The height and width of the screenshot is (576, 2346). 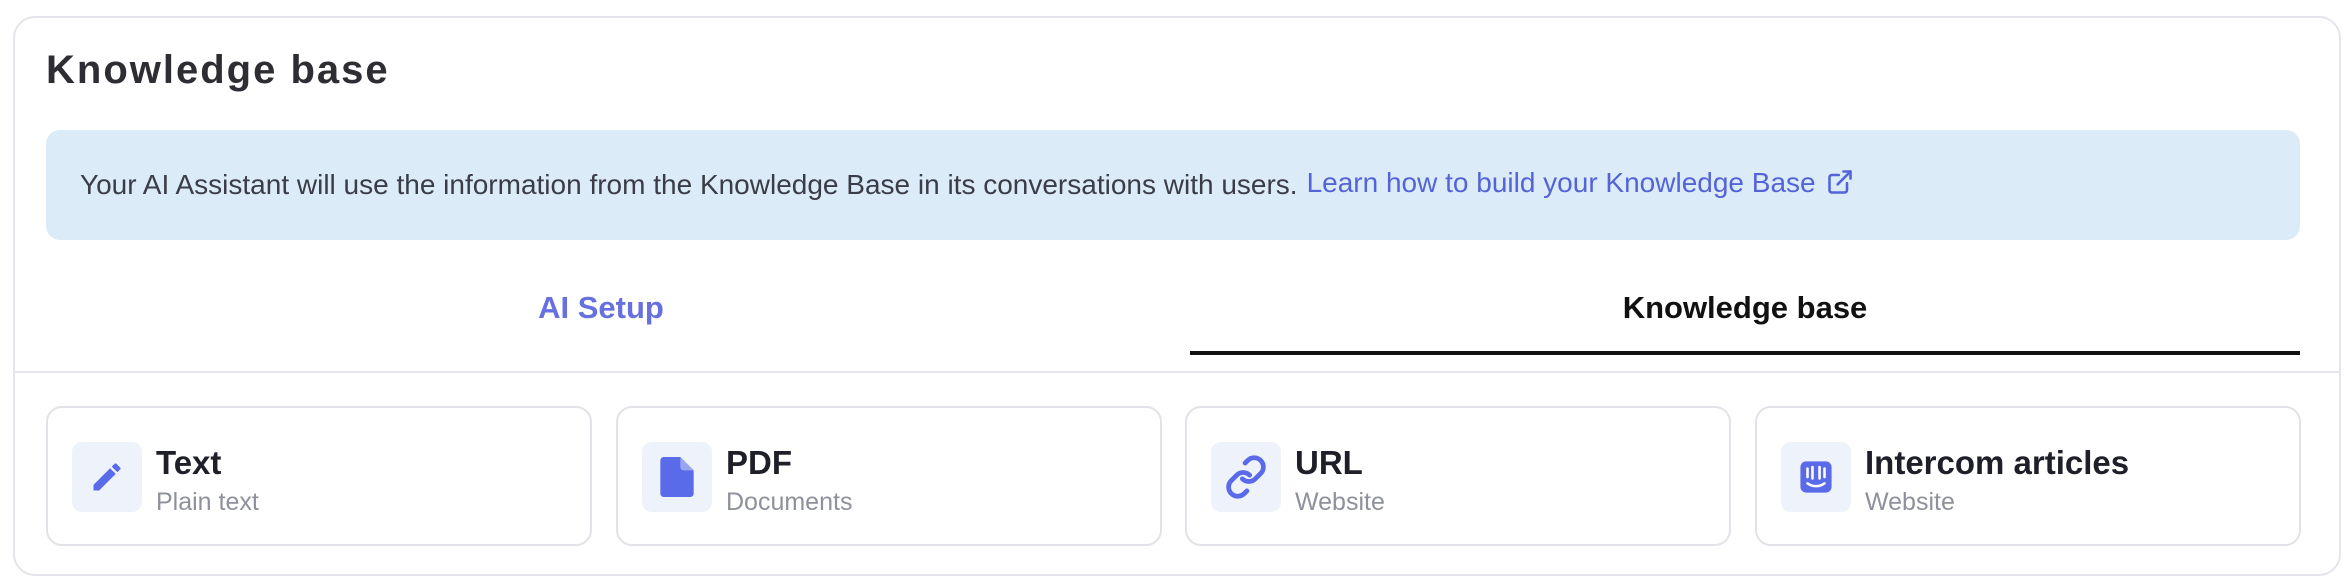 What do you see at coordinates (677, 477) in the screenshot?
I see `document-icon` at bounding box center [677, 477].